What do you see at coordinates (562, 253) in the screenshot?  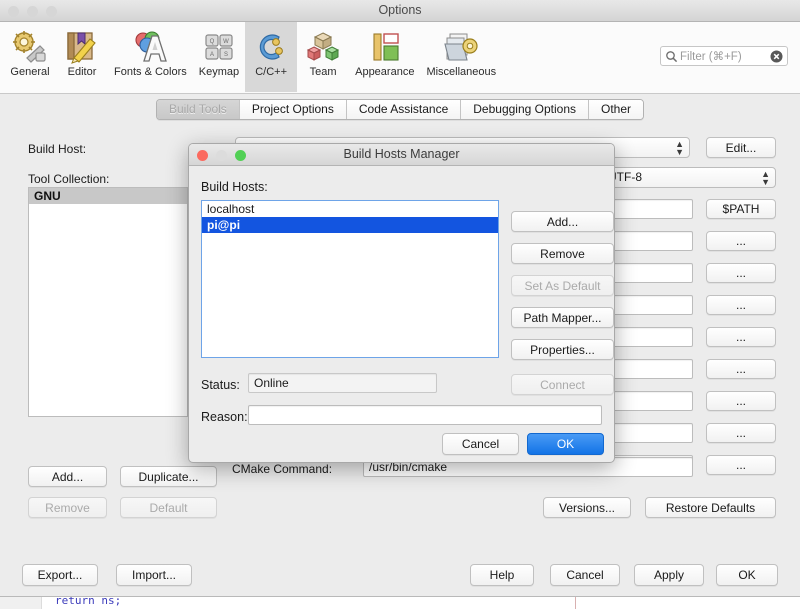 I see `dialog-remove-button: Remove` at bounding box center [562, 253].